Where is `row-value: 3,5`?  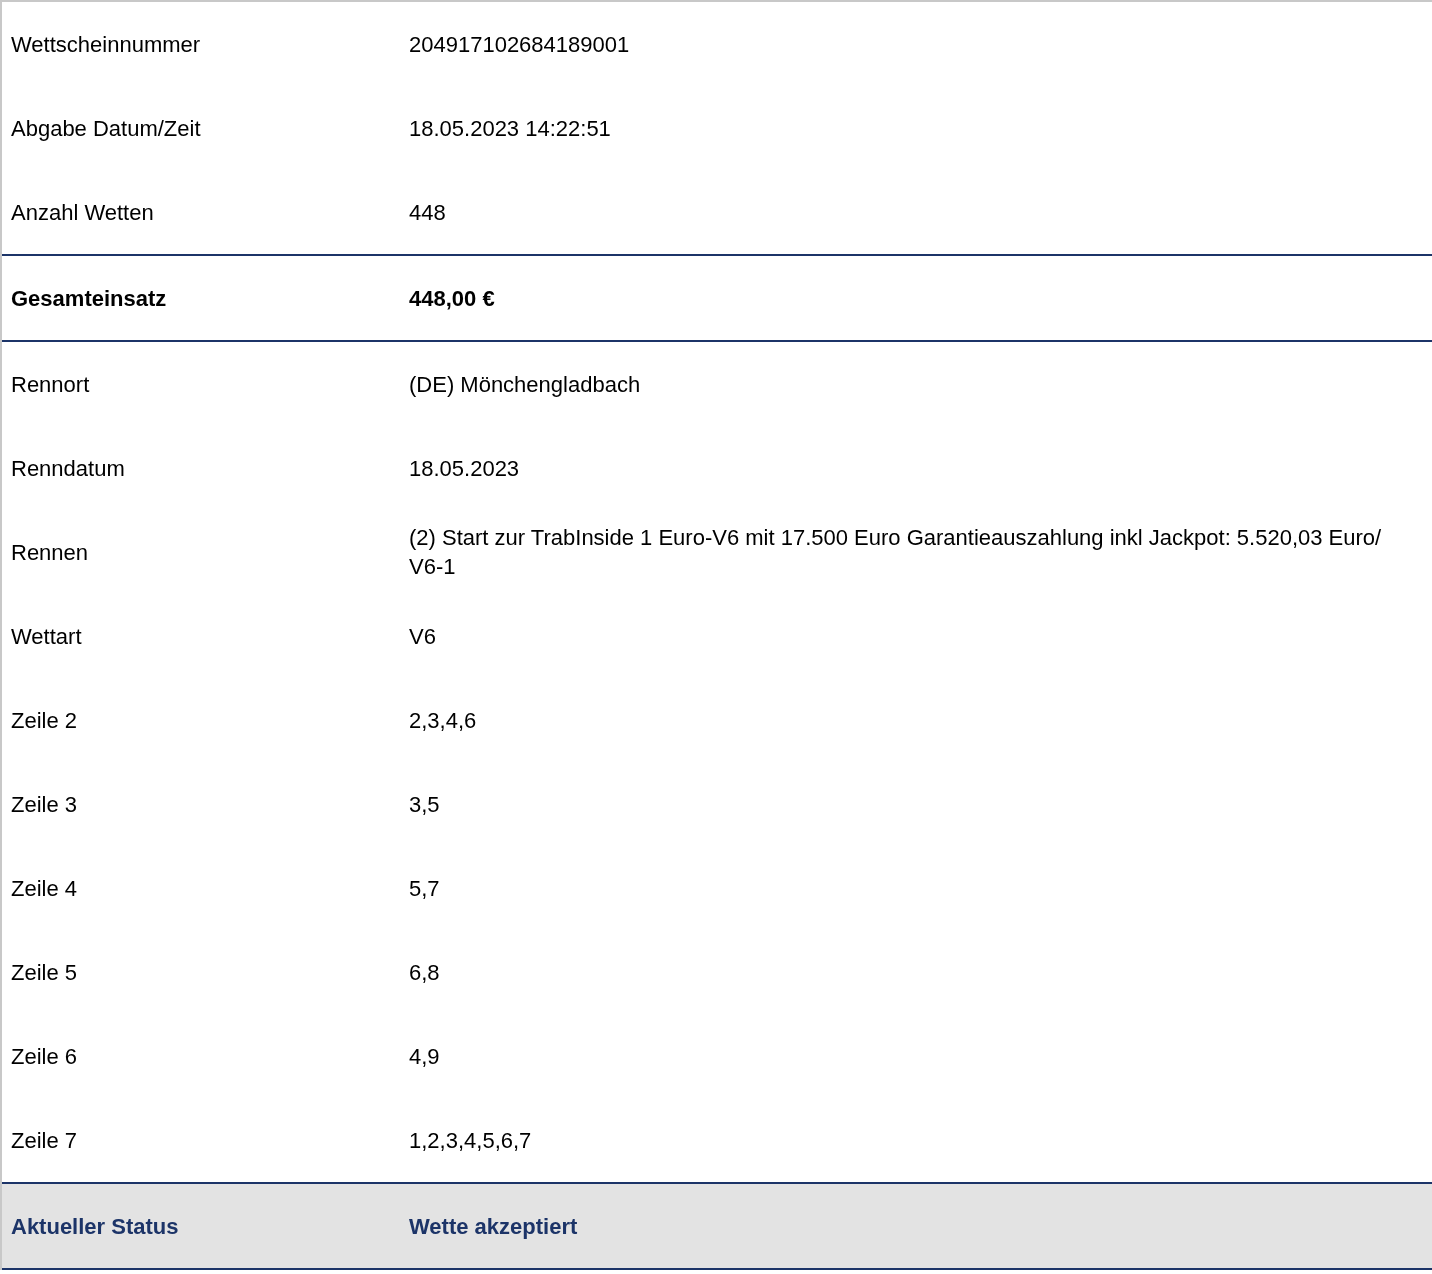 row-value: 3,5 is located at coordinates (425, 804).